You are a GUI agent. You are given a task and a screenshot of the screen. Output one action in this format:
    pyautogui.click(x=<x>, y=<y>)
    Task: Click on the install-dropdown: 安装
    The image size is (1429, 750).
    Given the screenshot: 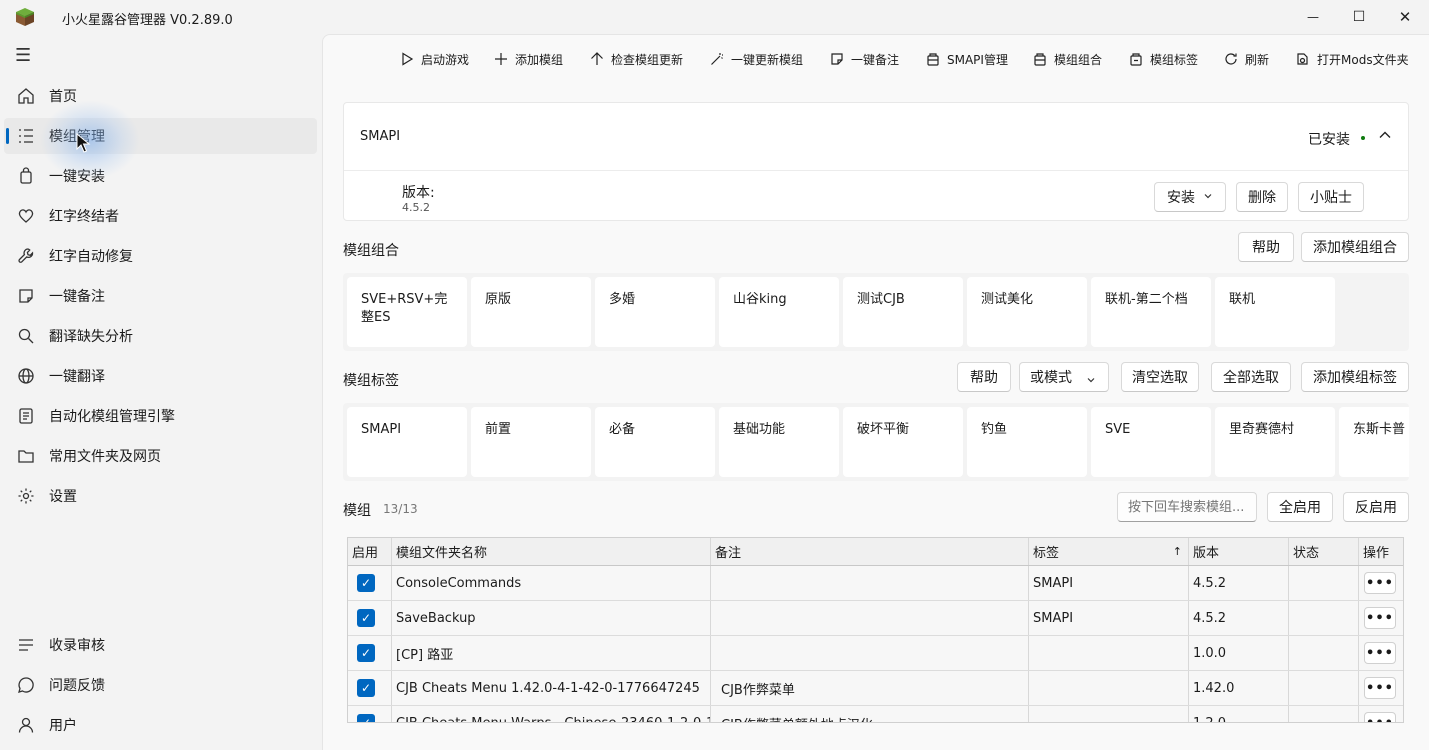 What is the action you would take?
    pyautogui.click(x=1190, y=197)
    